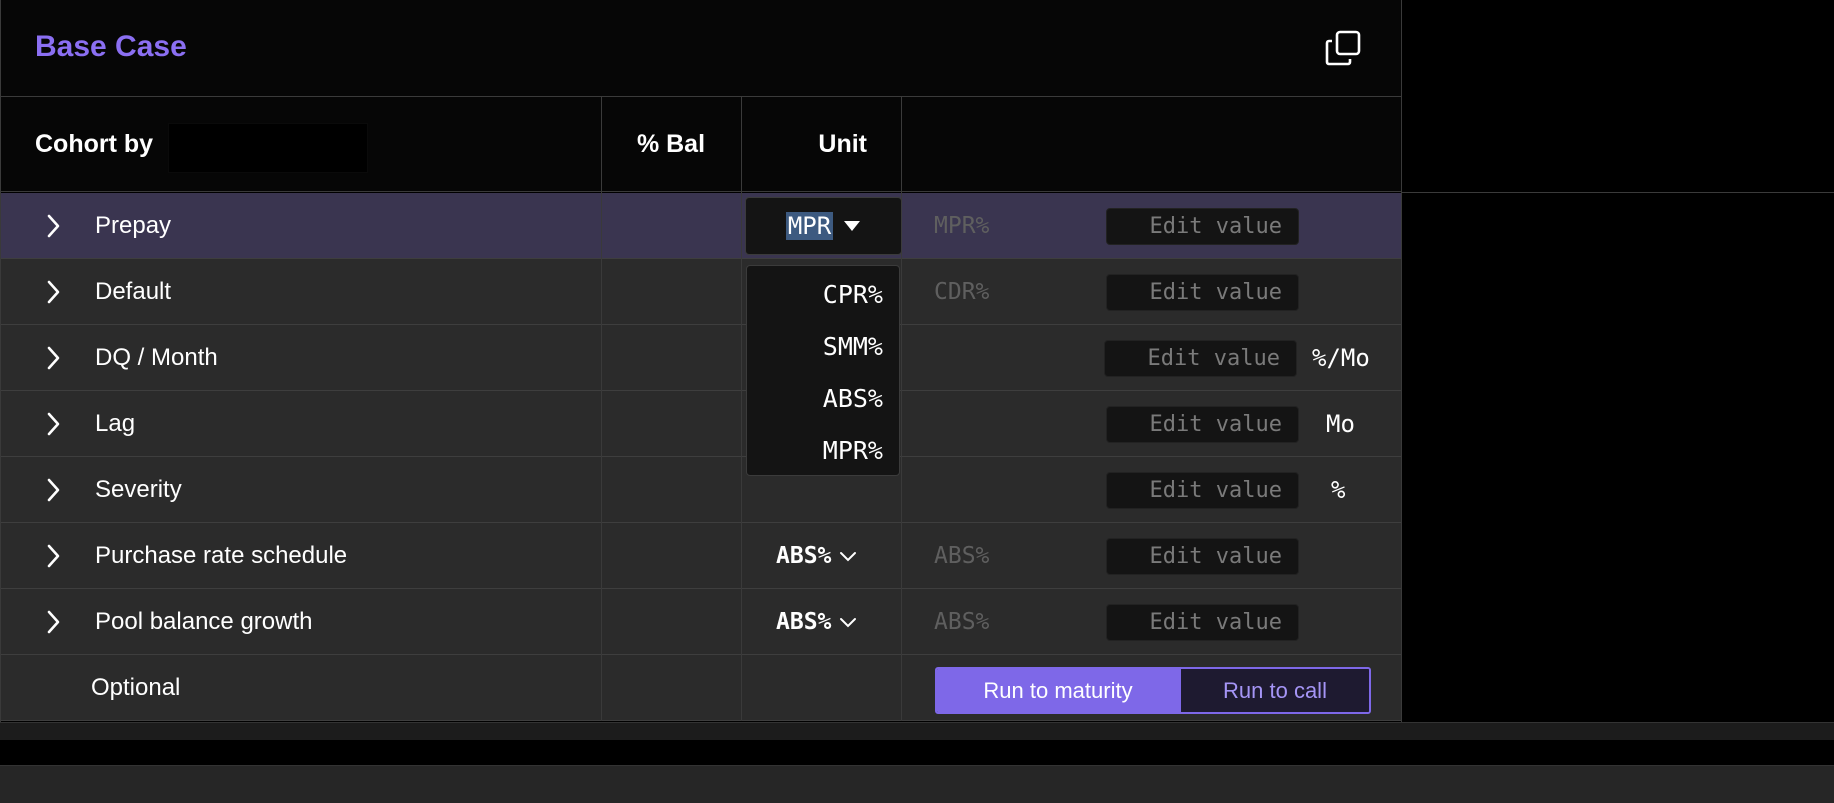 Image resolution: width=1834 pixels, height=803 pixels. What do you see at coordinates (156, 357) in the screenshot?
I see `row-label: DQ / Month` at bounding box center [156, 357].